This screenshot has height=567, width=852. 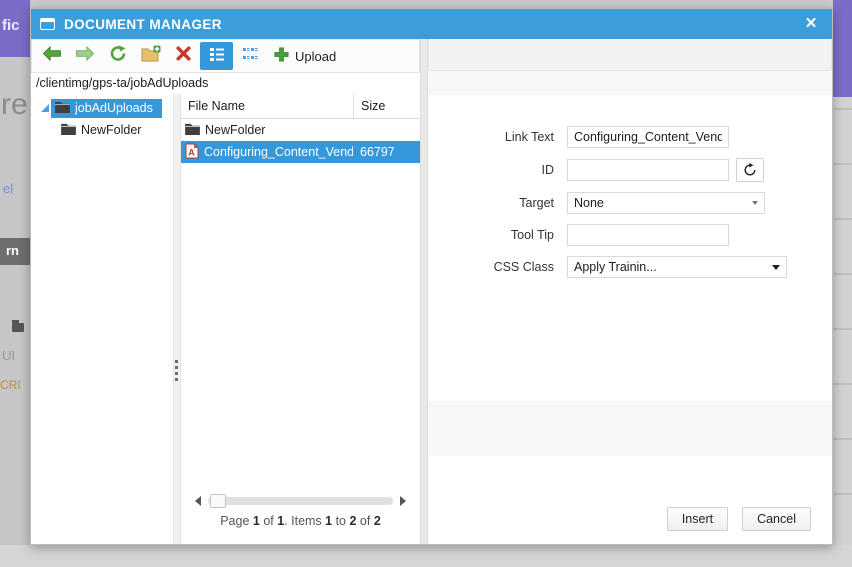 I want to click on backdrop-label-fragment-2: CRI, so click(x=10, y=385).